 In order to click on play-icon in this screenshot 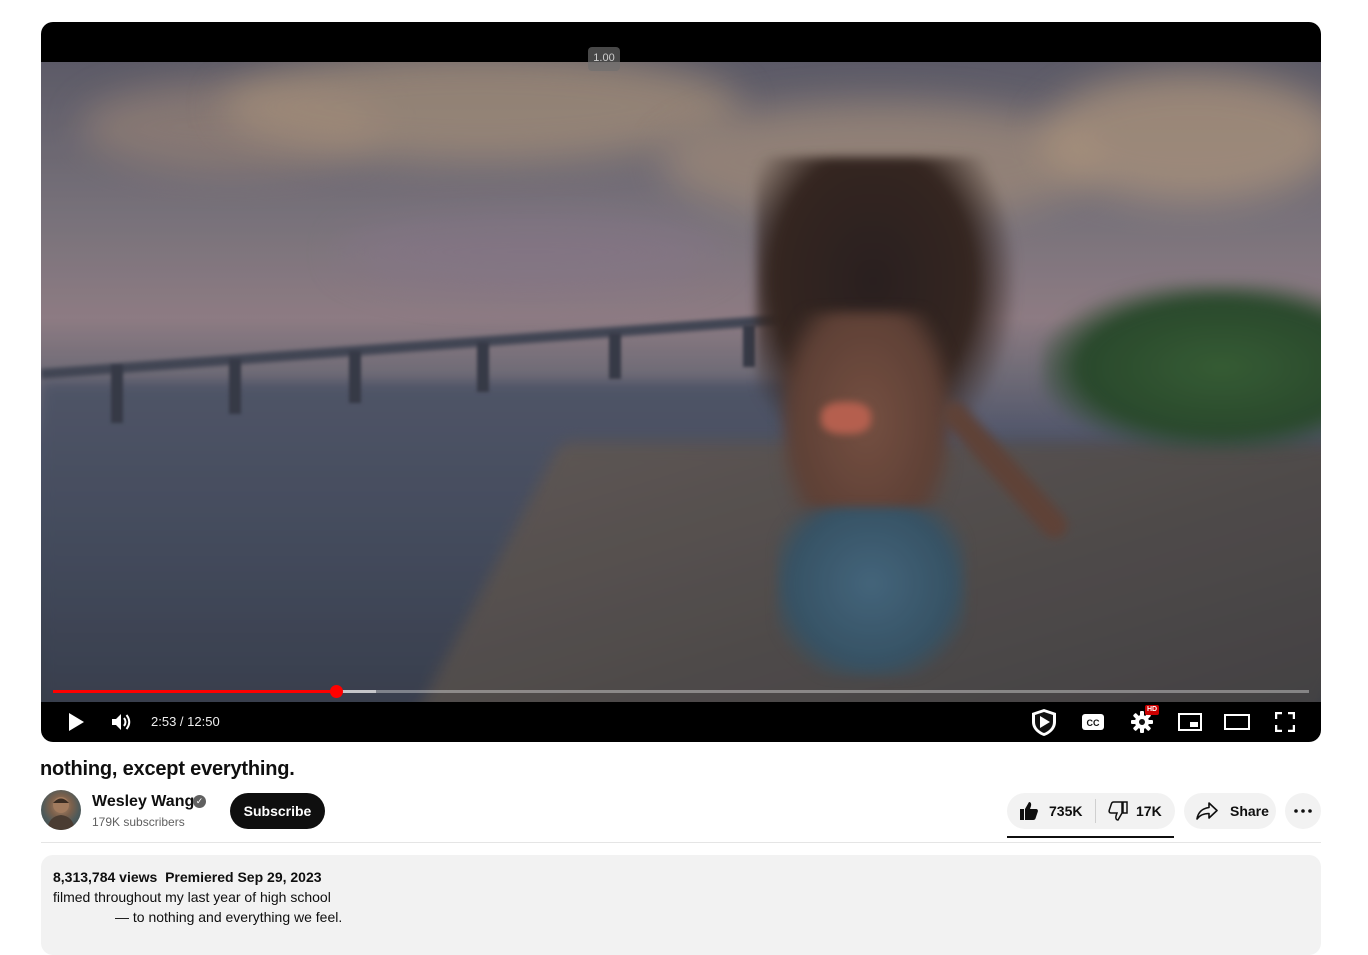, I will do `click(76, 722)`.